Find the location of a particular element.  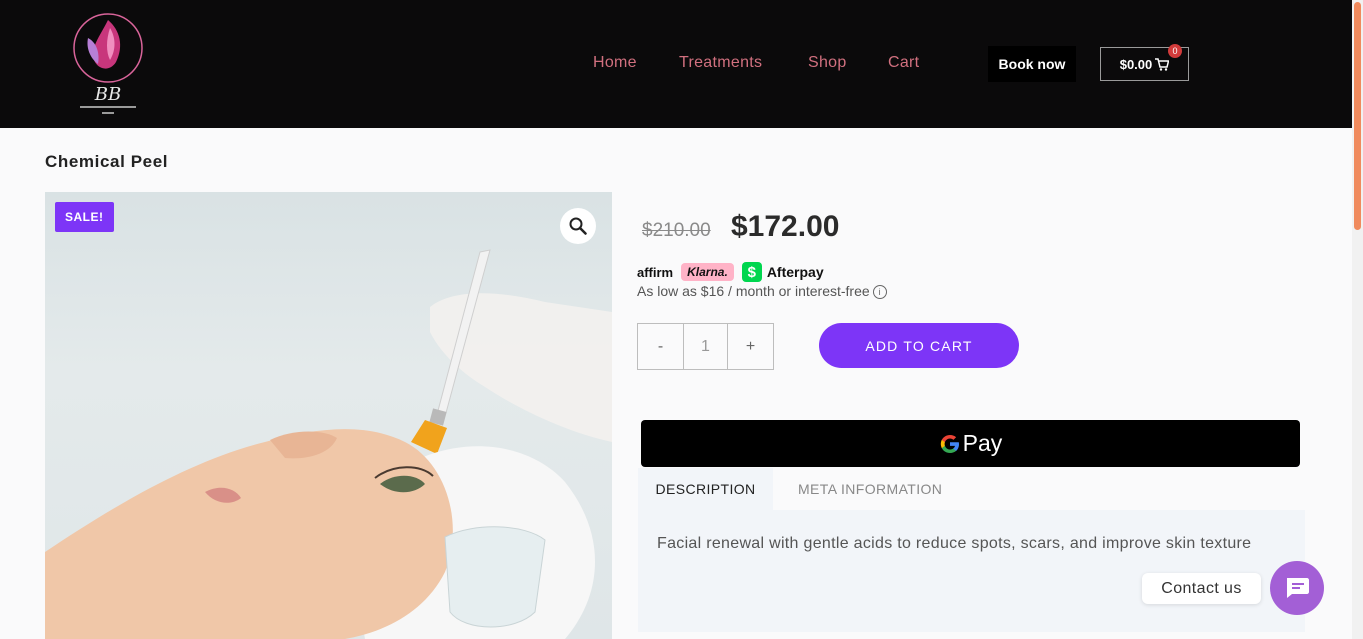

mini-cart-button: $0.00 0 is located at coordinates (1144, 62).